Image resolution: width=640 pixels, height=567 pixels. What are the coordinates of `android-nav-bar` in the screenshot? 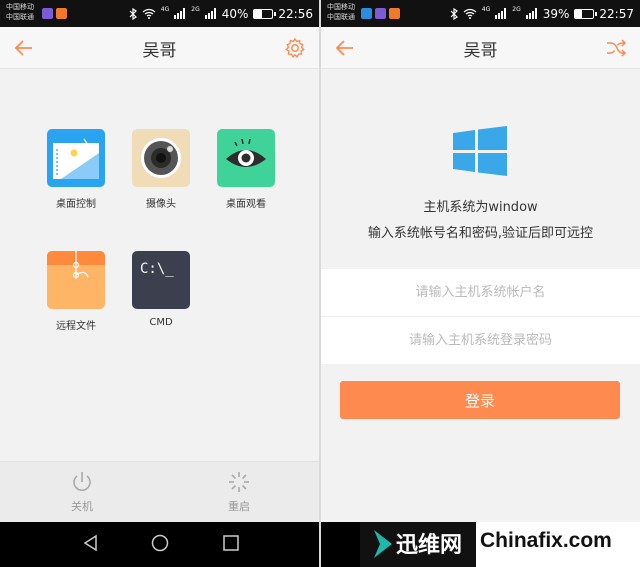 It's located at (159, 544).